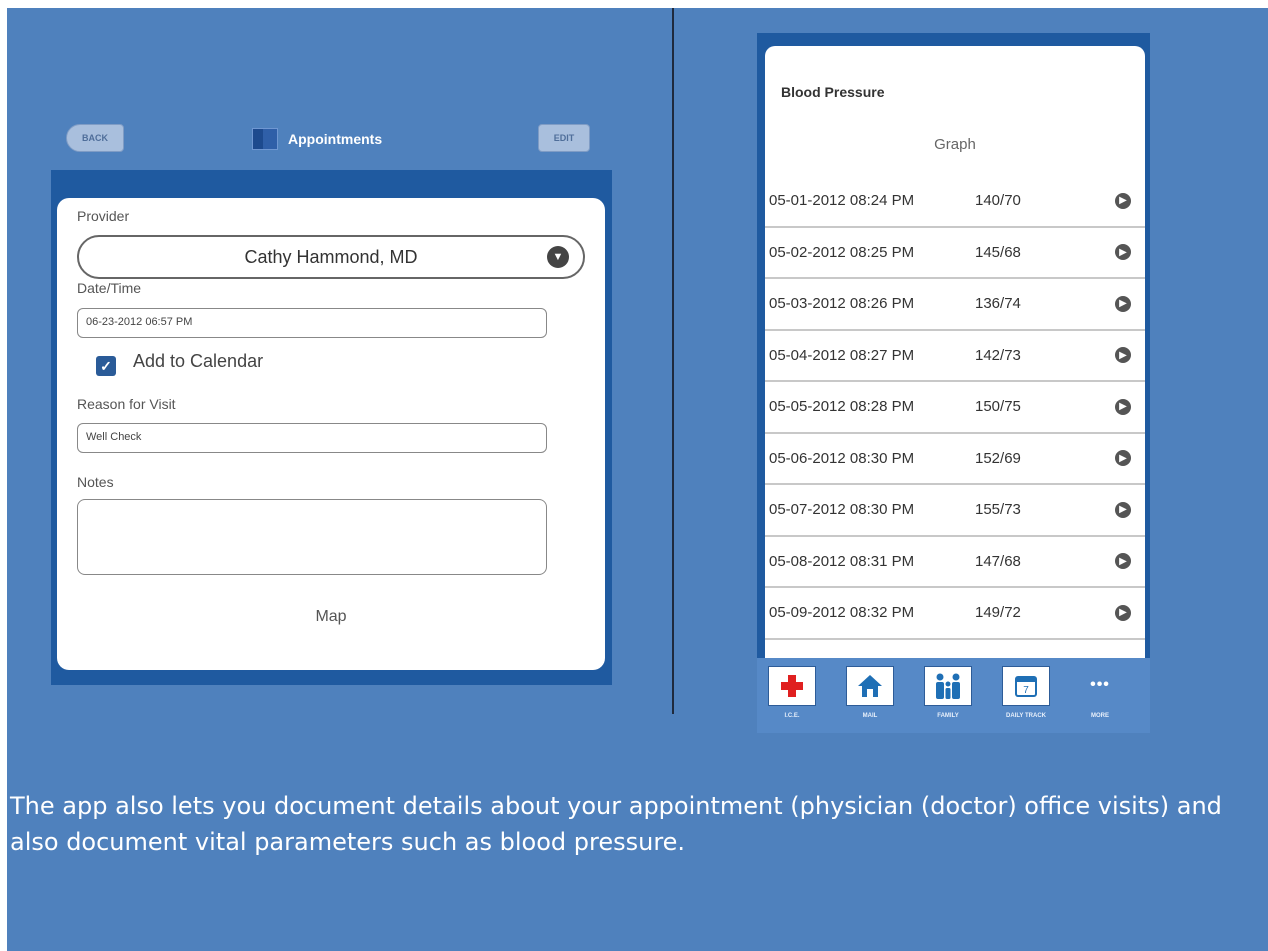 Image resolution: width=1268 pixels, height=951 pixels. What do you see at coordinates (842, 561) in the screenshot?
I see `reading-datetime: 05-08-2012 08:31 PM` at bounding box center [842, 561].